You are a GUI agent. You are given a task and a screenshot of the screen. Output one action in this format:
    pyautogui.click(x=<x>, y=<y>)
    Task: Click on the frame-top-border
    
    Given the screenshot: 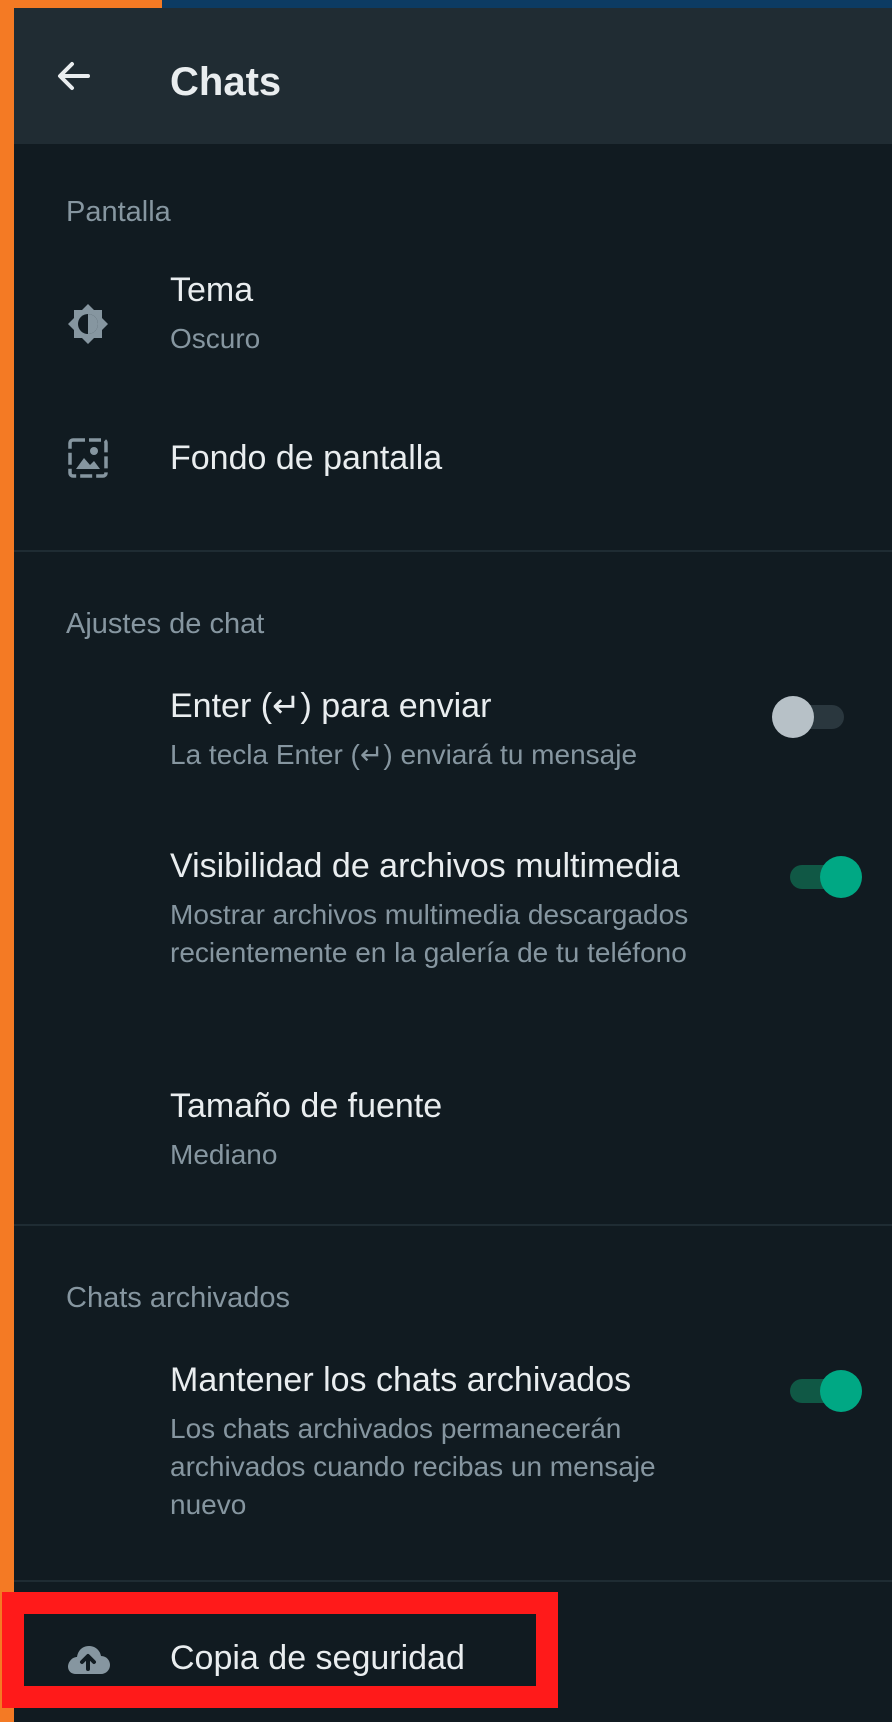 What is the action you would take?
    pyautogui.click(x=81, y=4)
    